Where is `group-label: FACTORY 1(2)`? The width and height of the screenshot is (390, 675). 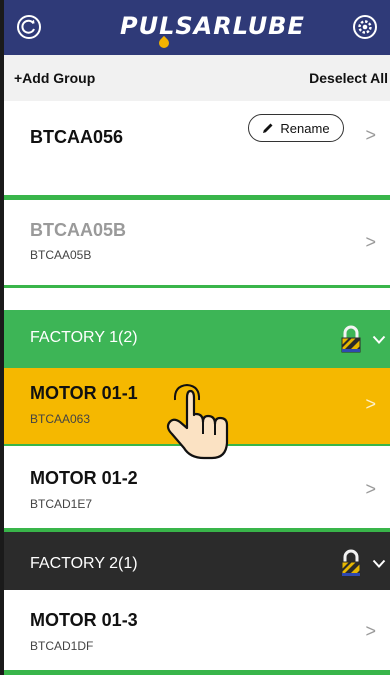 group-label: FACTORY 1(2) is located at coordinates (84, 337).